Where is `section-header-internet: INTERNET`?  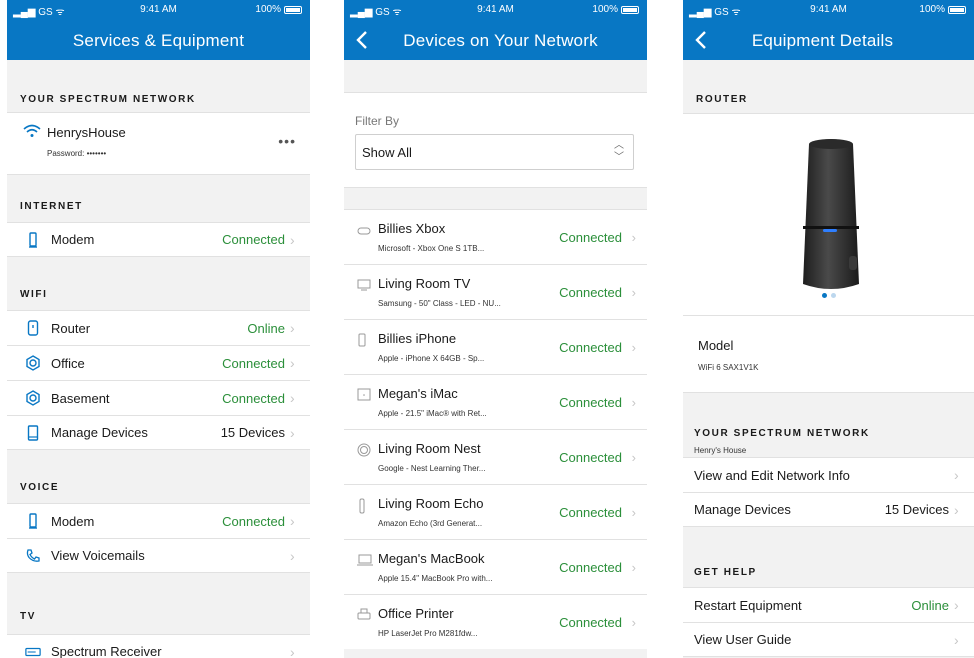 section-header-internet: INTERNET is located at coordinates (158, 198).